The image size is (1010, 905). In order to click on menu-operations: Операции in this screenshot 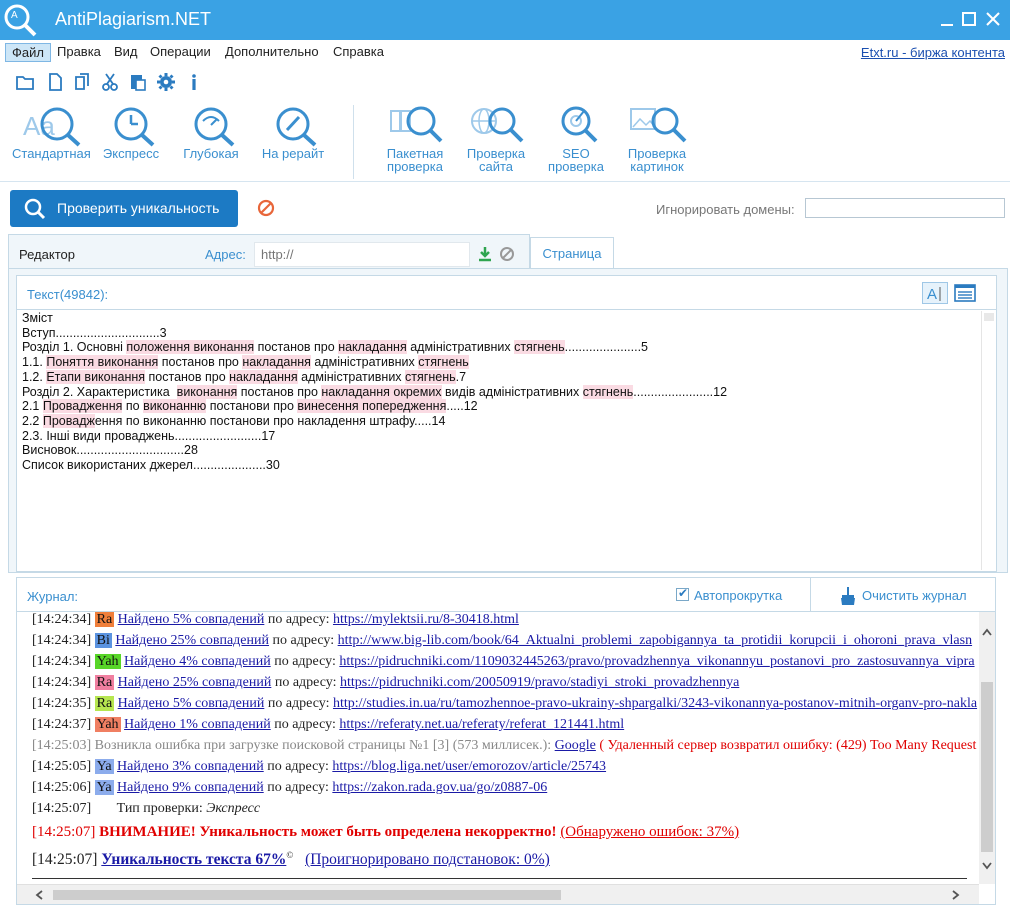, I will do `click(180, 52)`.